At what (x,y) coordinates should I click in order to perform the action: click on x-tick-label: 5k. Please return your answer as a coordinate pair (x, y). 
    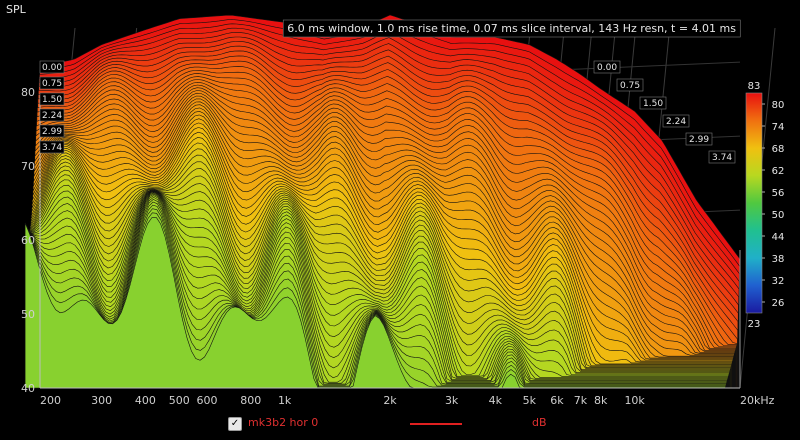
    Looking at the image, I should click on (530, 400).